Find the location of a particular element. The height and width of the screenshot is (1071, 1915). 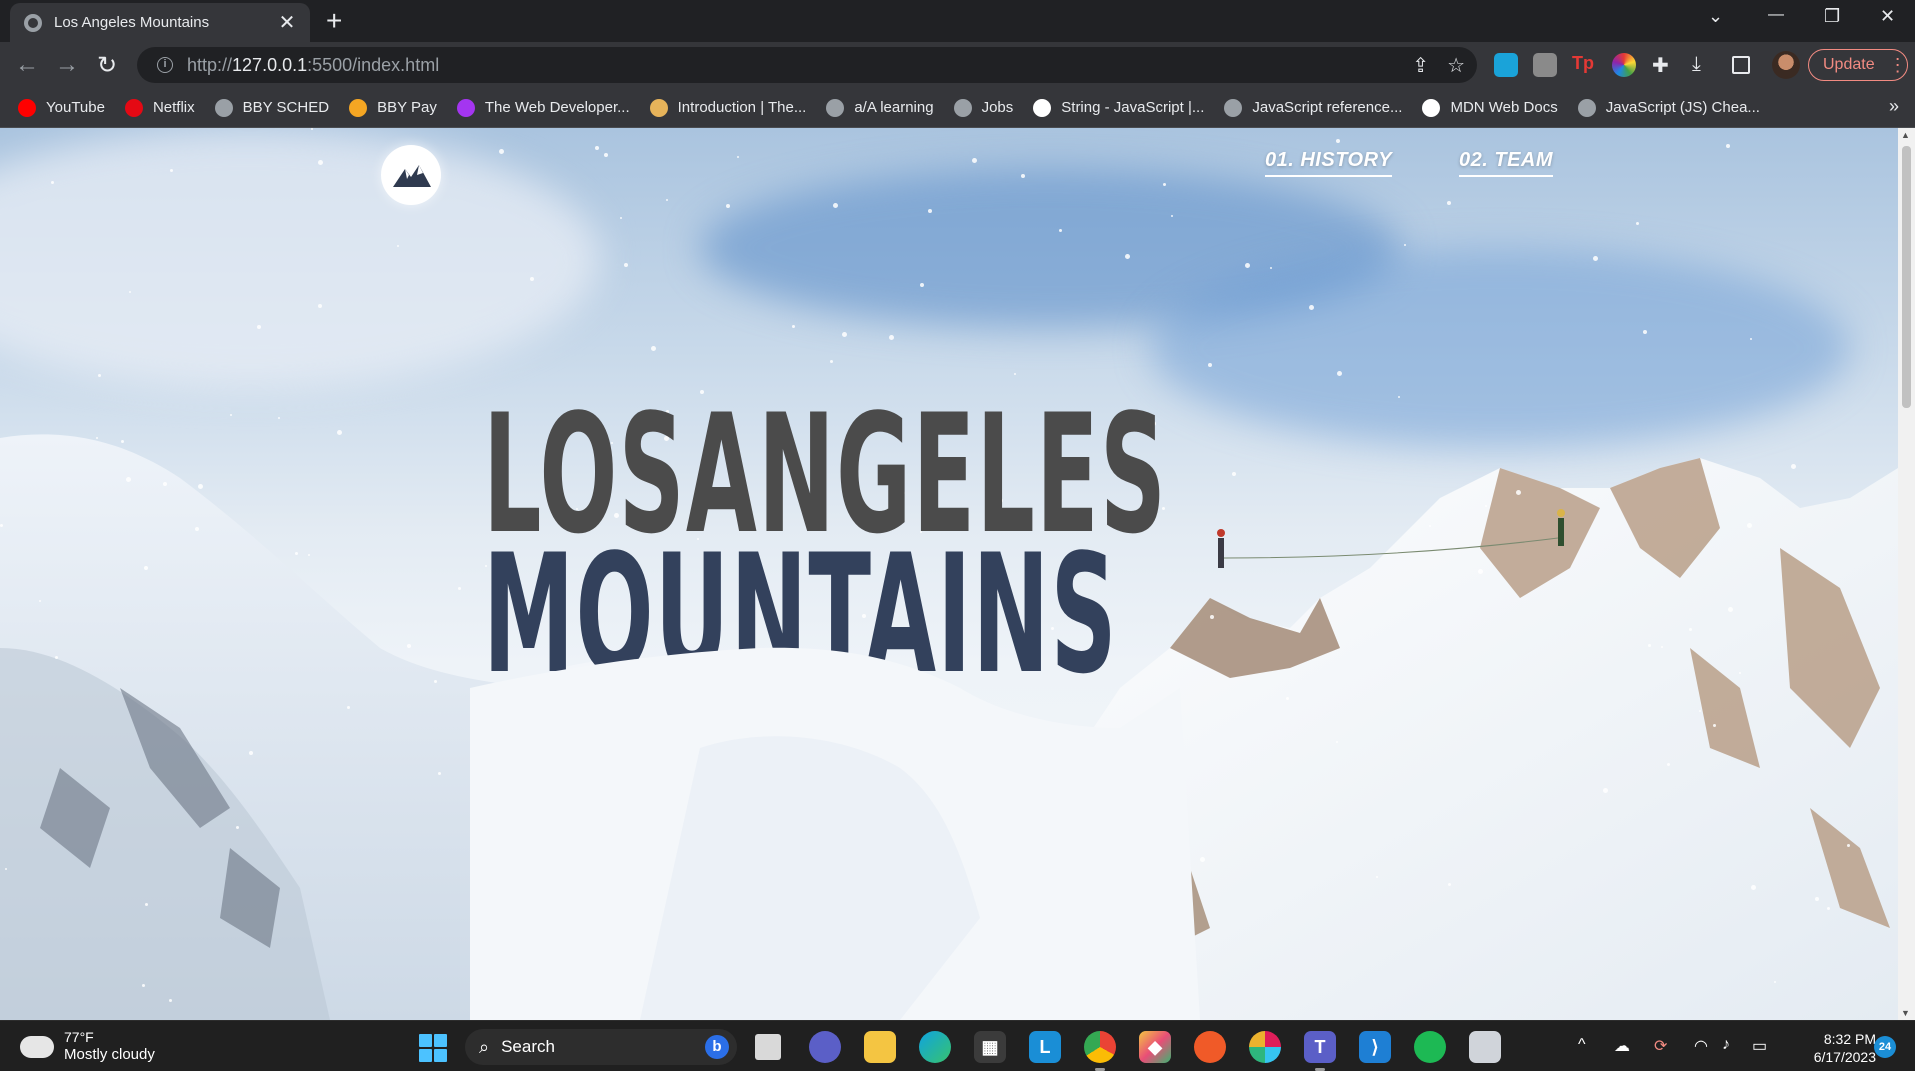

scroll-down-arrow-icon: ▼ is located at coordinates (1905, 1013).